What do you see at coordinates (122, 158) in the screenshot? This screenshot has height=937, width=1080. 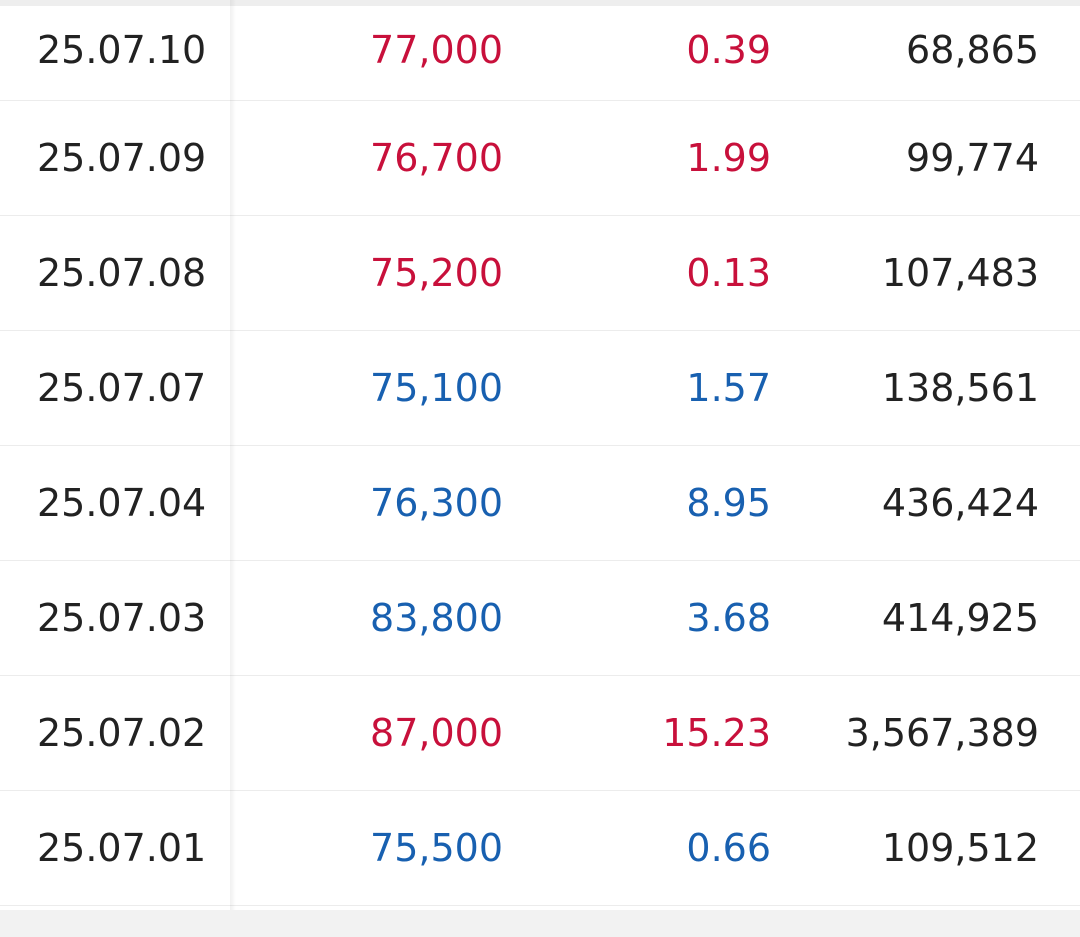 I see `date-cell: 25.07.09` at bounding box center [122, 158].